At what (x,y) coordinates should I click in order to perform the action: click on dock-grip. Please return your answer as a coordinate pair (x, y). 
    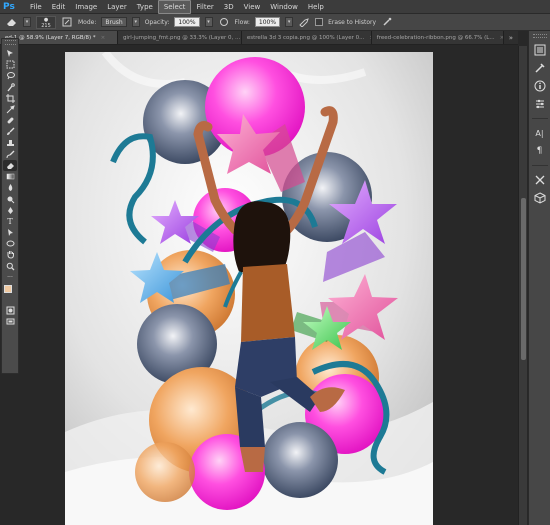
    Looking at the image, I should click on (539, 36).